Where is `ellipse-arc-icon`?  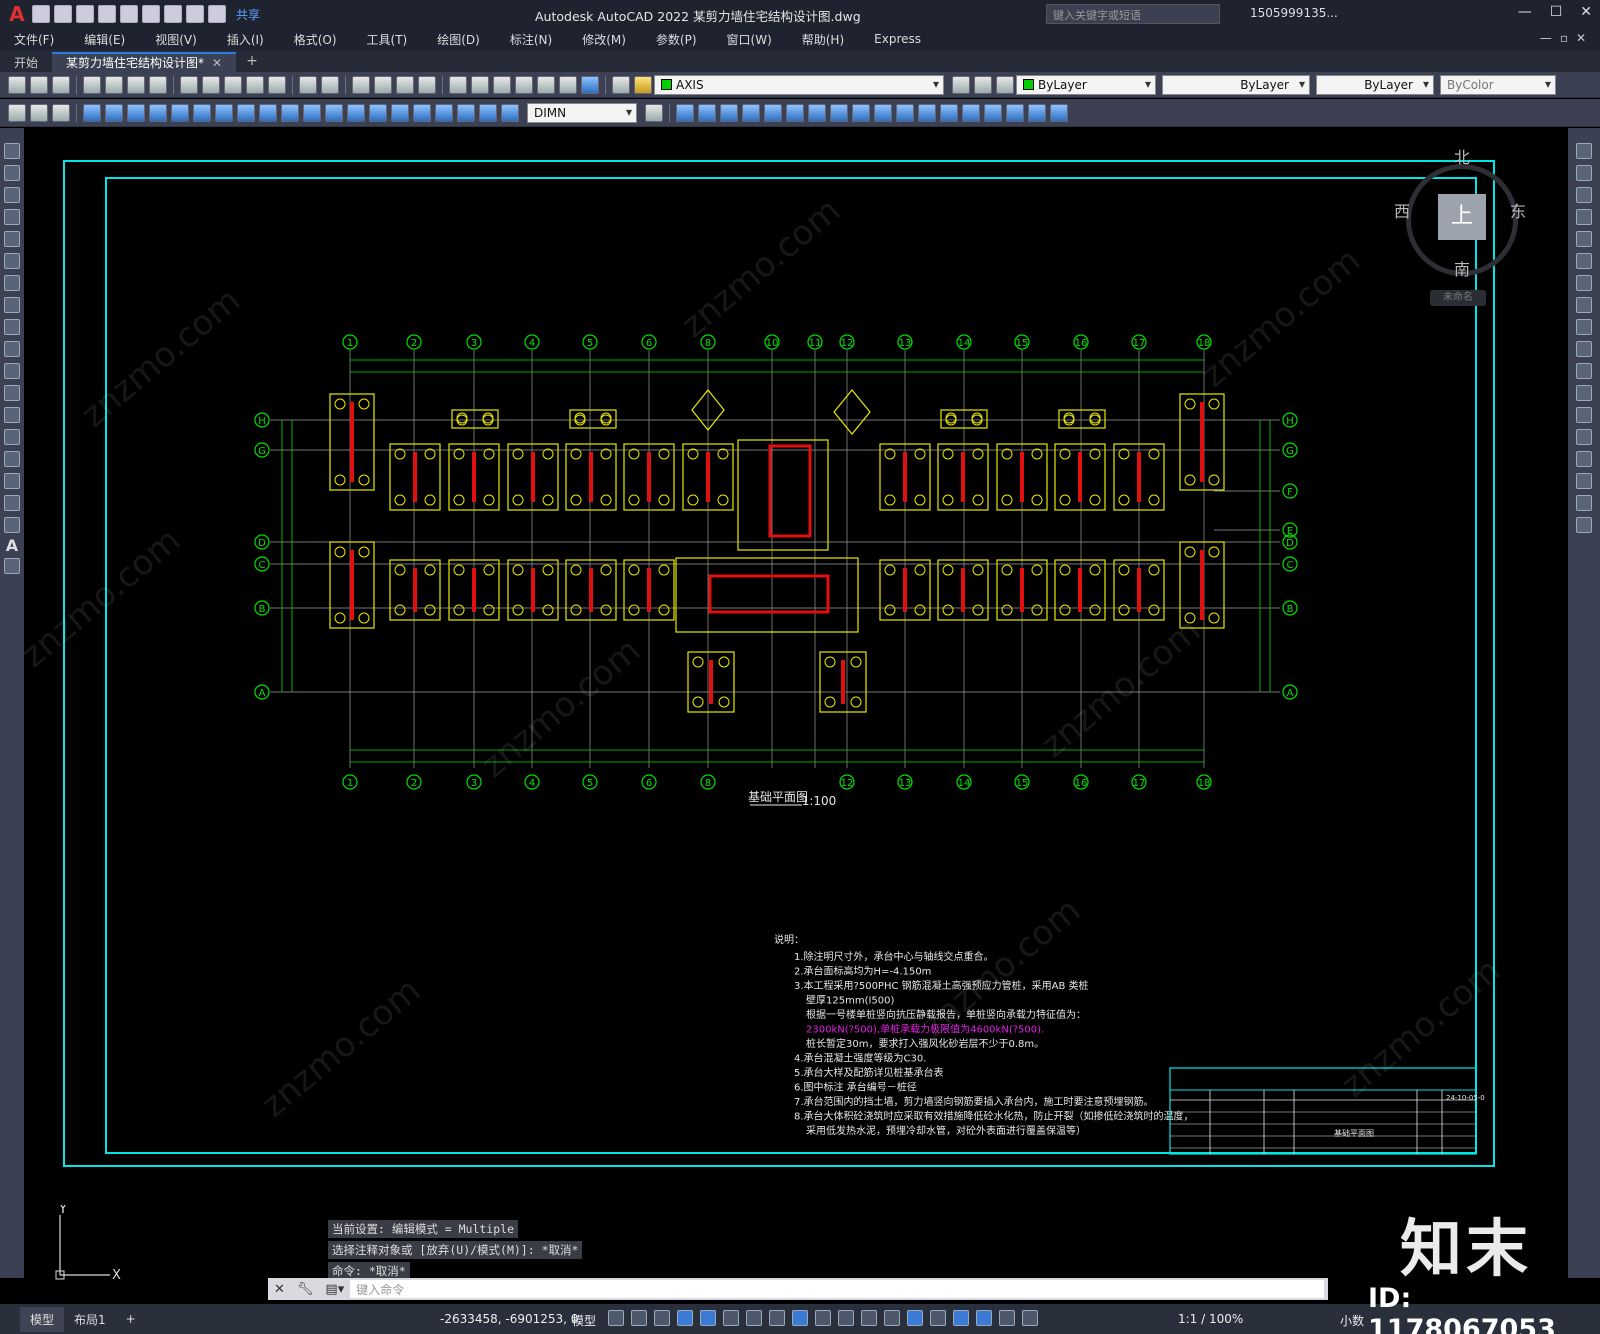
ellipse-arc-icon is located at coordinates (12, 371).